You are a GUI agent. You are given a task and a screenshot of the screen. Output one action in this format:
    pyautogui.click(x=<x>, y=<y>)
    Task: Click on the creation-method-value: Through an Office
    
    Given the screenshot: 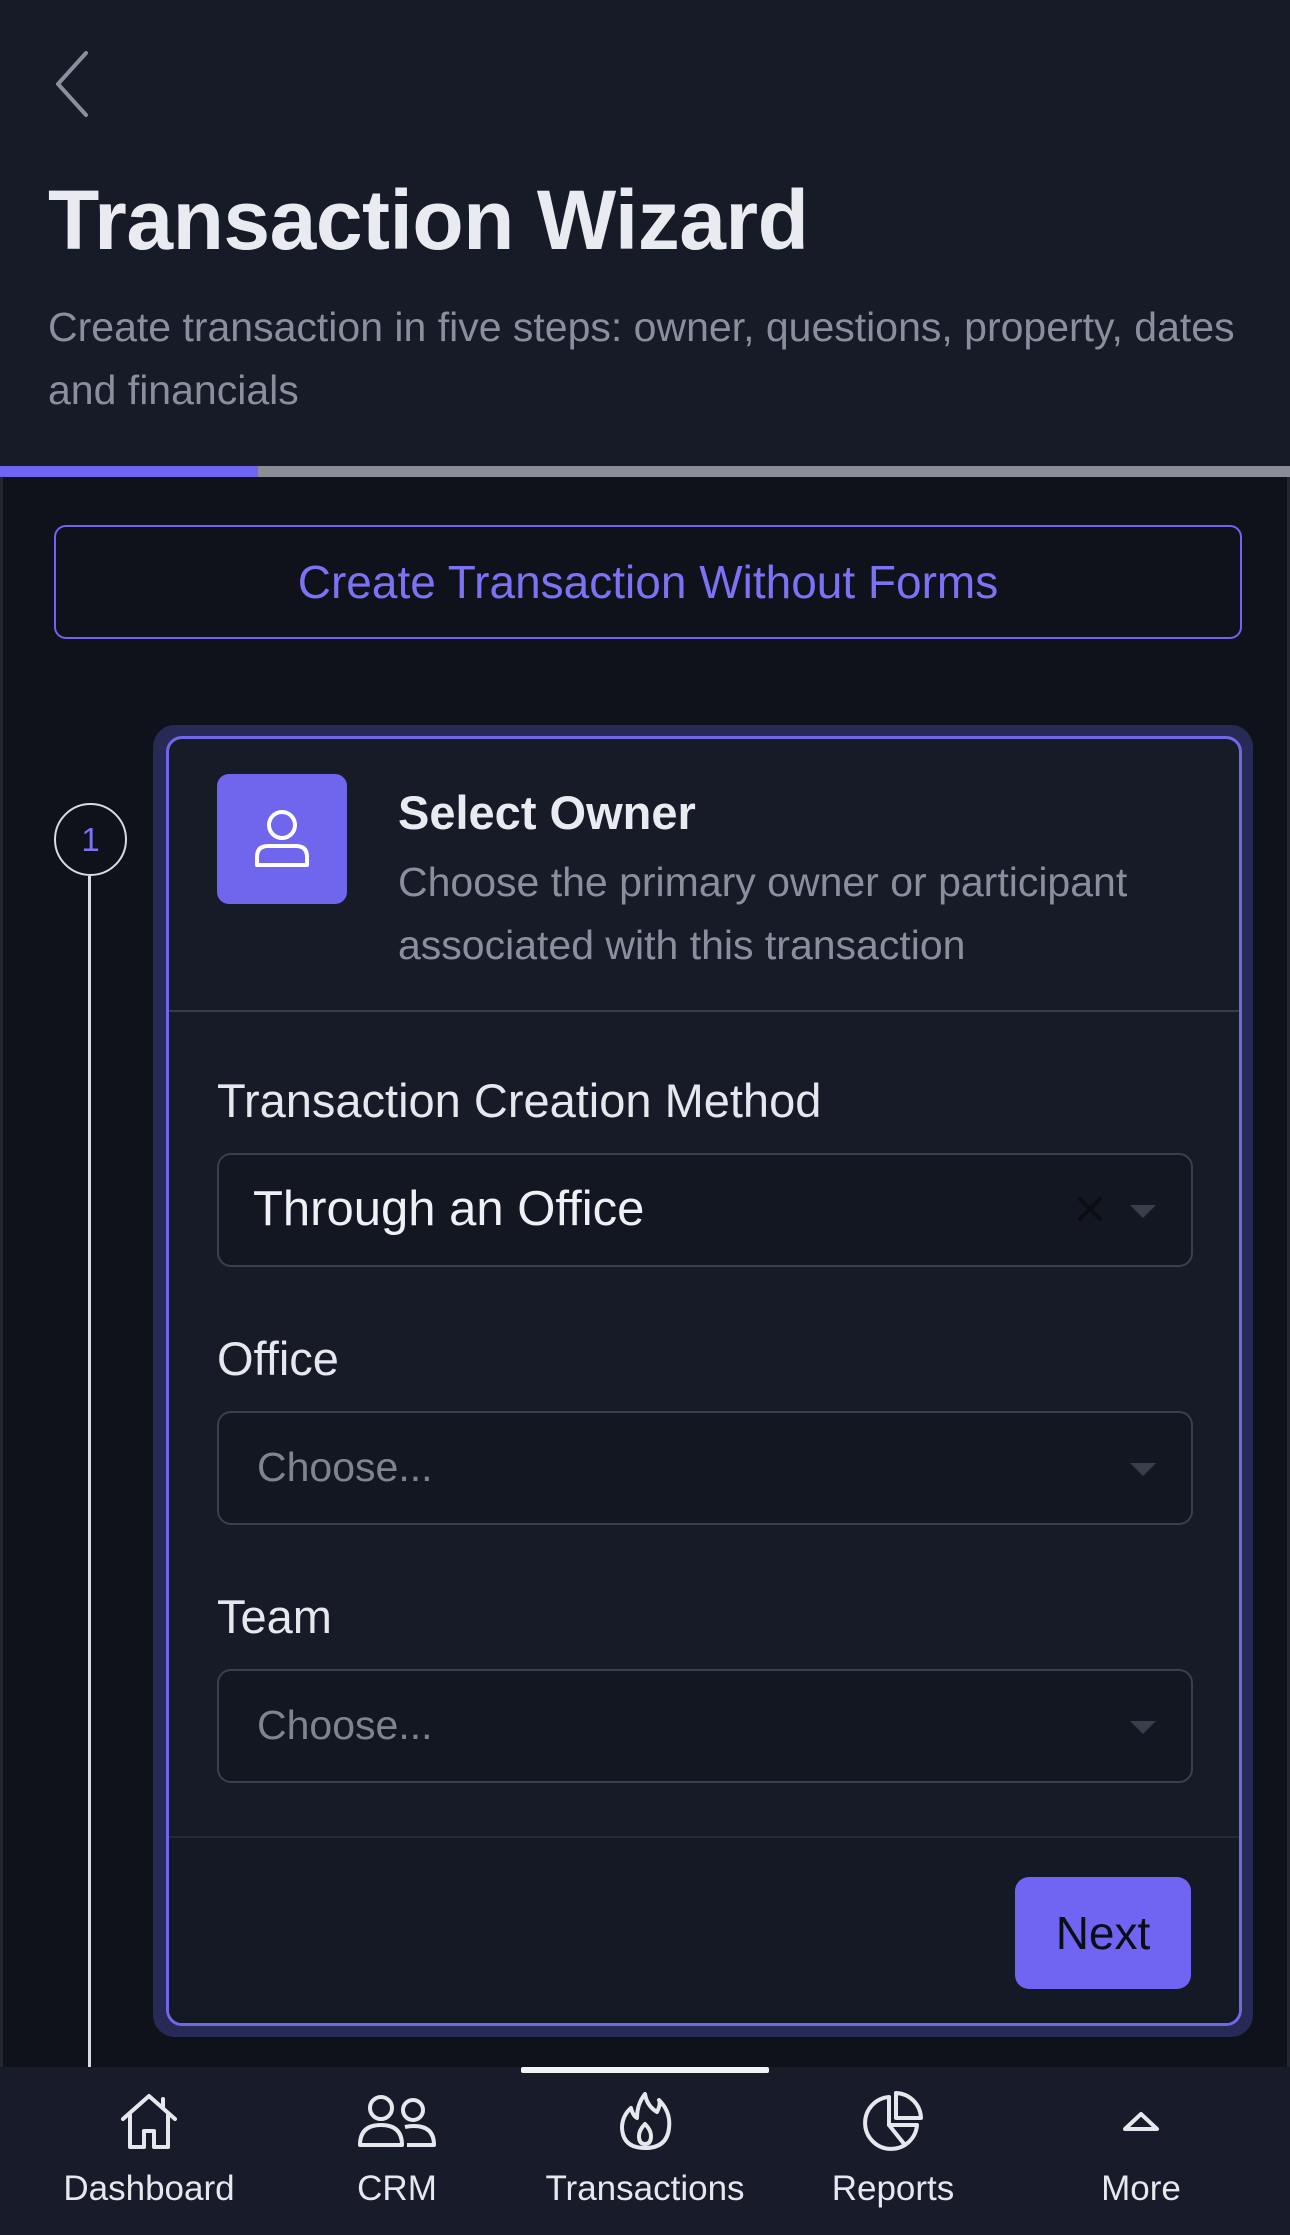 What is the action you would take?
    pyautogui.click(x=449, y=1209)
    